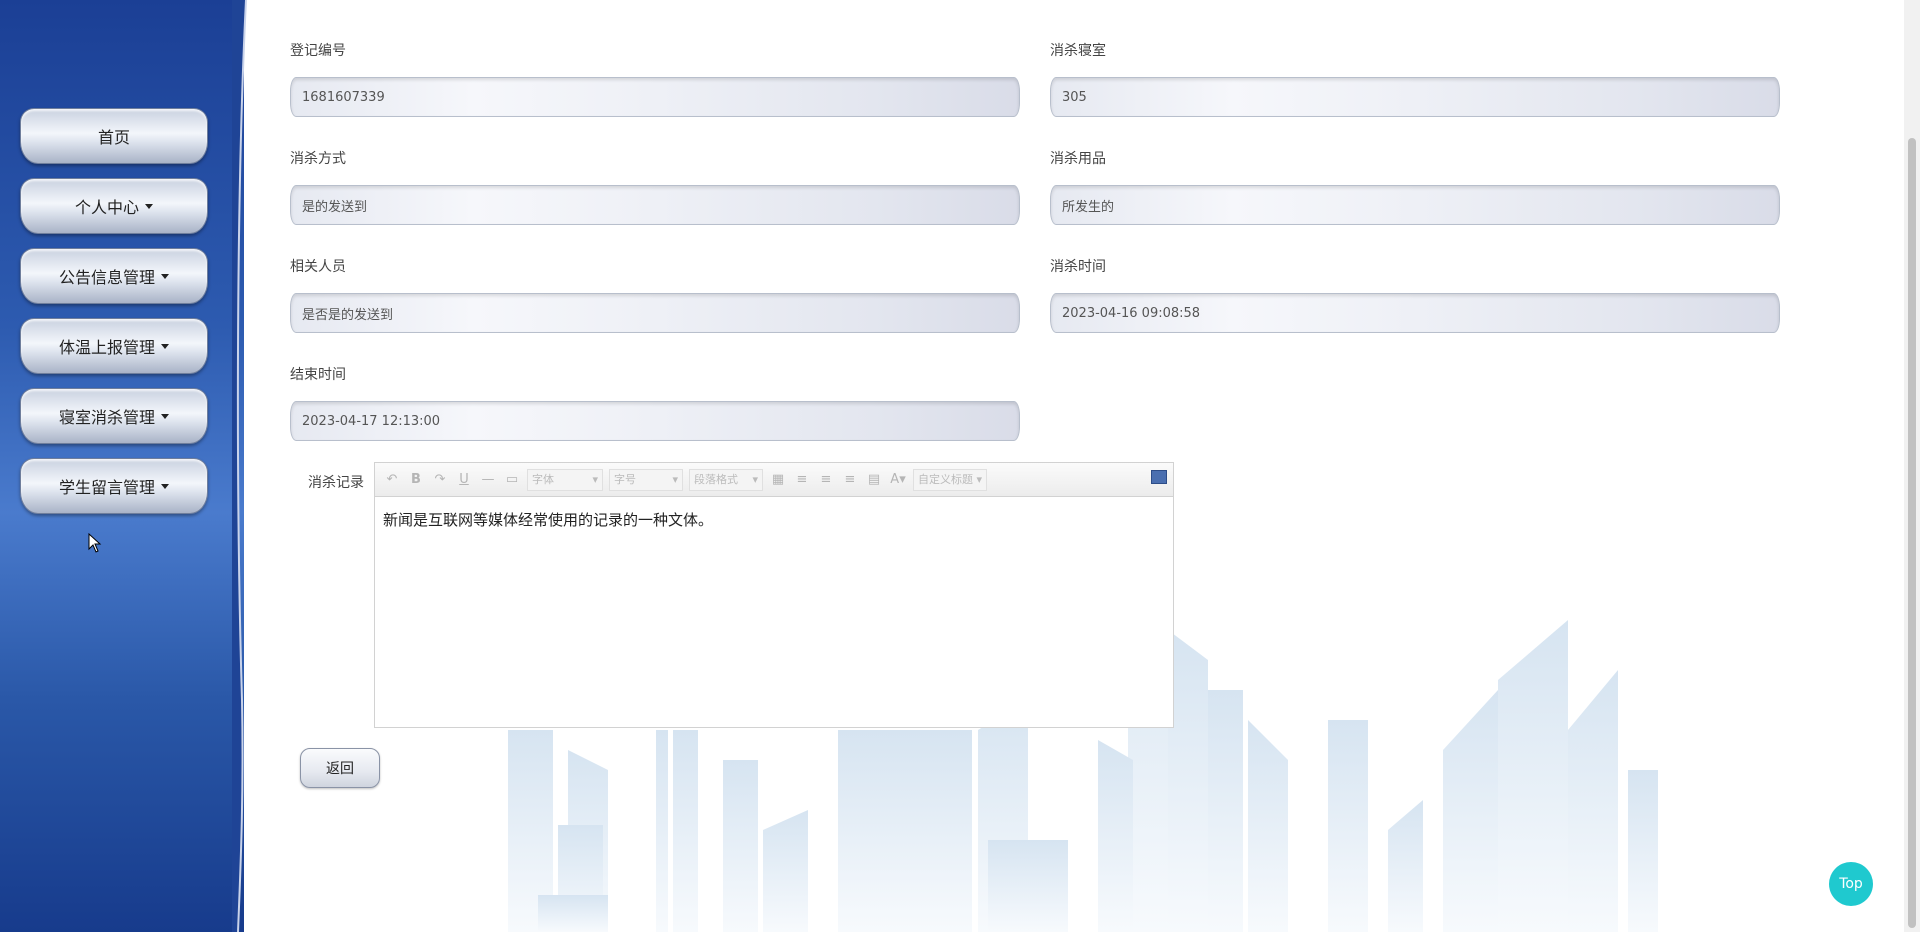  Describe the element at coordinates (512, 479) in the screenshot. I see `clear-format-icon: ▭` at that location.